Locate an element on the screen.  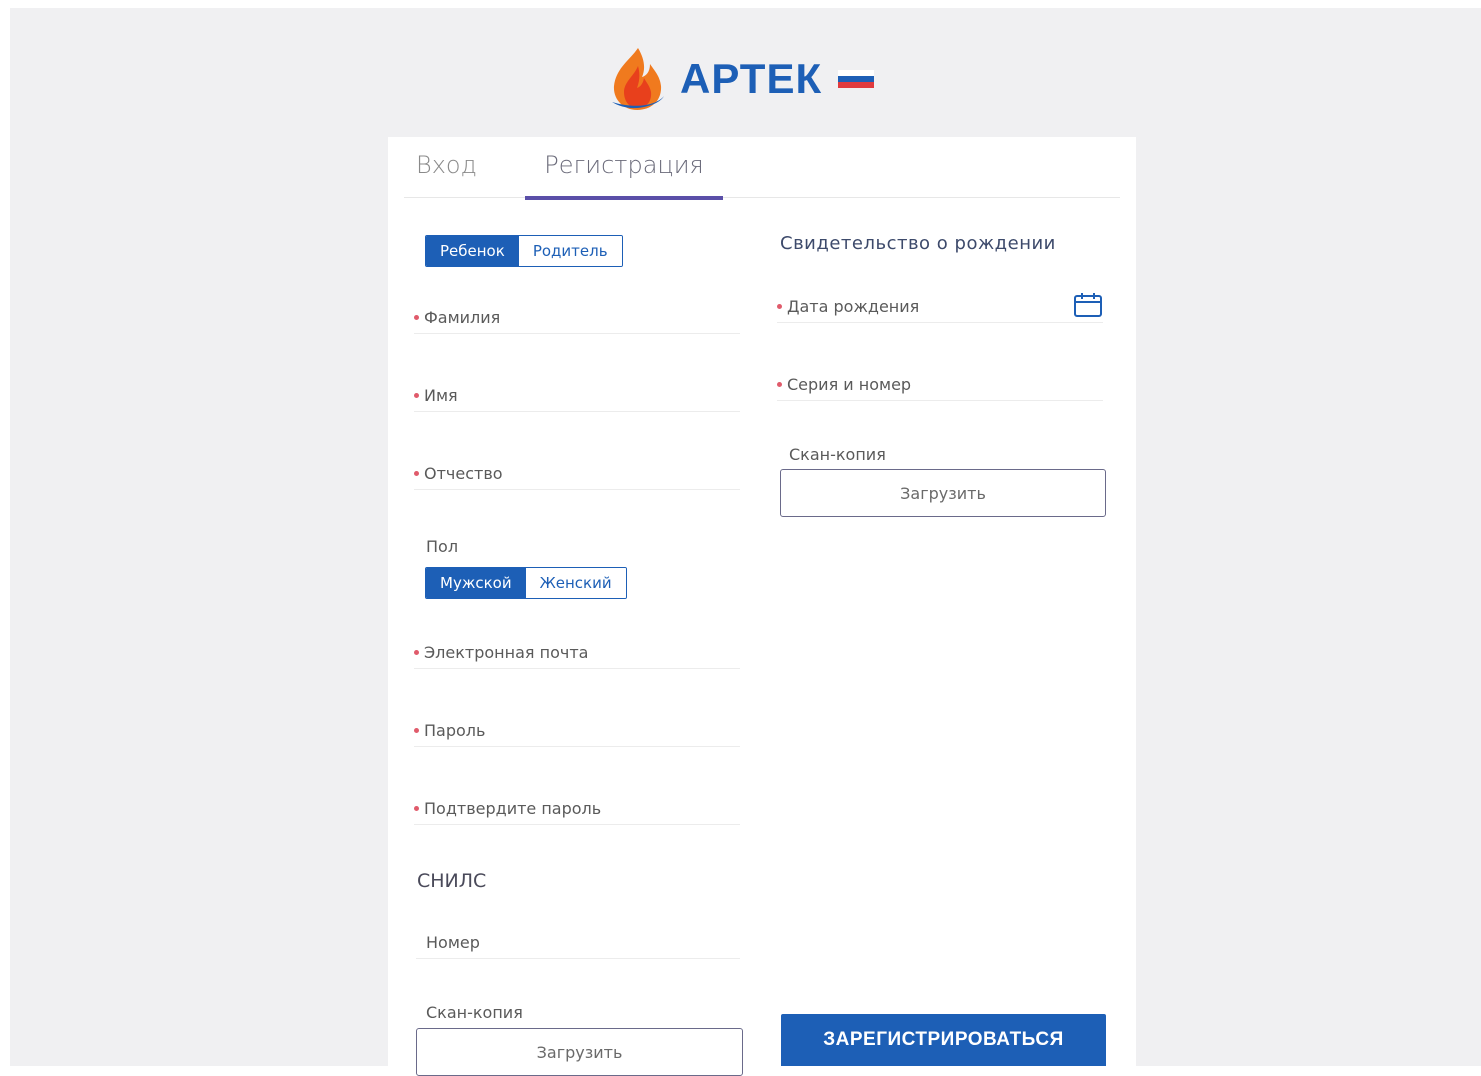
last-name-field: Фамилия is located at coordinates (577, 317).